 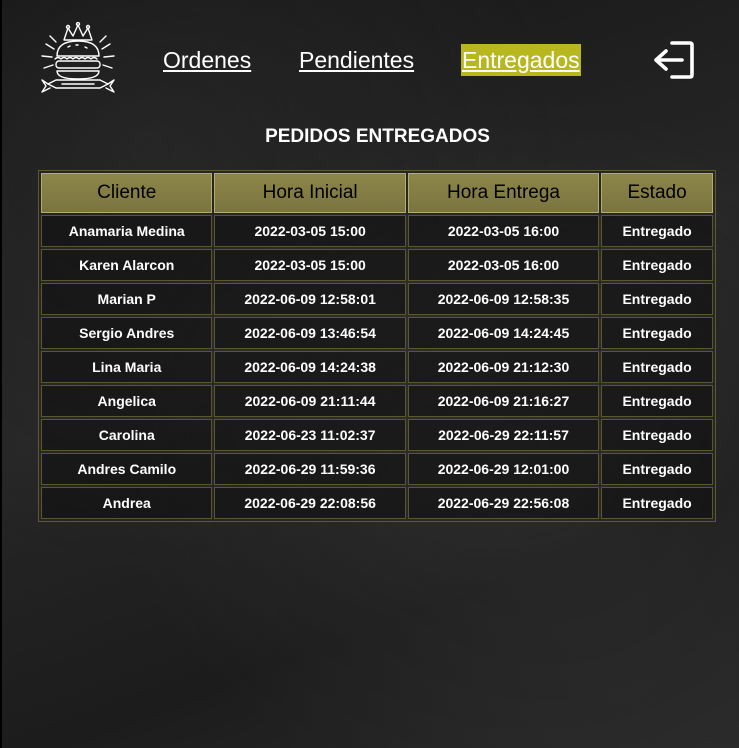 I want to click on cell-hora-inicial: 2022-06-09 14:24:38, so click(x=310, y=367).